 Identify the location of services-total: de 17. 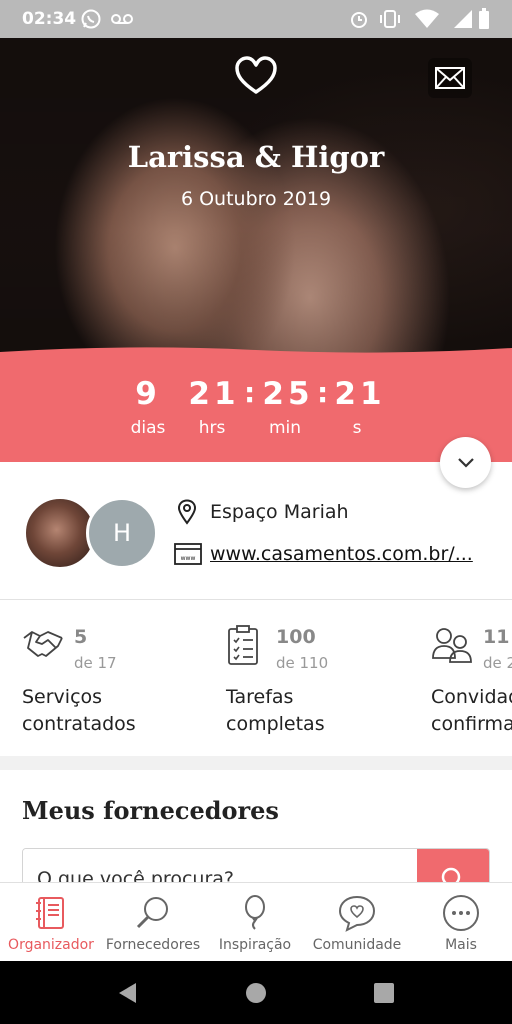
(95, 663).